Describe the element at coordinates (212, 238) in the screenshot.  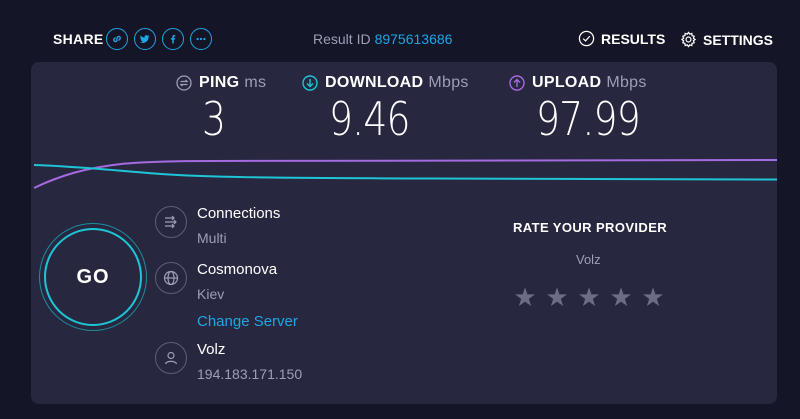
I see `connections-value: Multi` at that location.